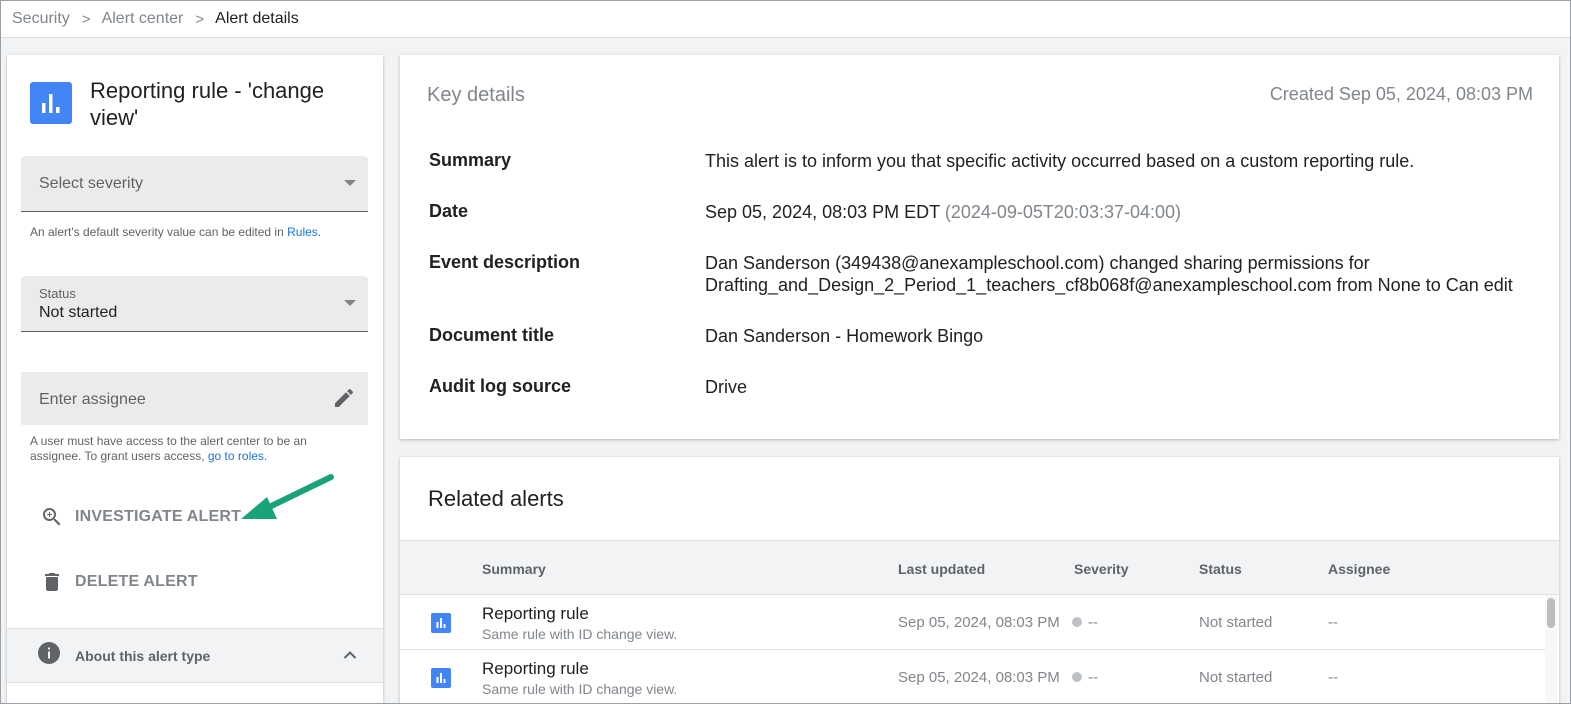 The image size is (1571, 704). What do you see at coordinates (496, 498) in the screenshot?
I see `related-alerts-title: Related alerts` at bounding box center [496, 498].